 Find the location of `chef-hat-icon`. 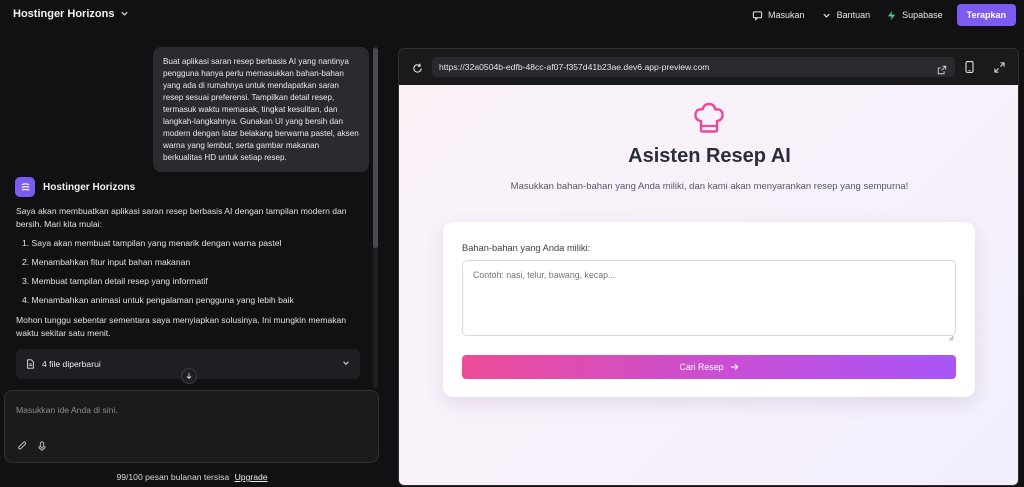

chef-hat-icon is located at coordinates (709, 120).